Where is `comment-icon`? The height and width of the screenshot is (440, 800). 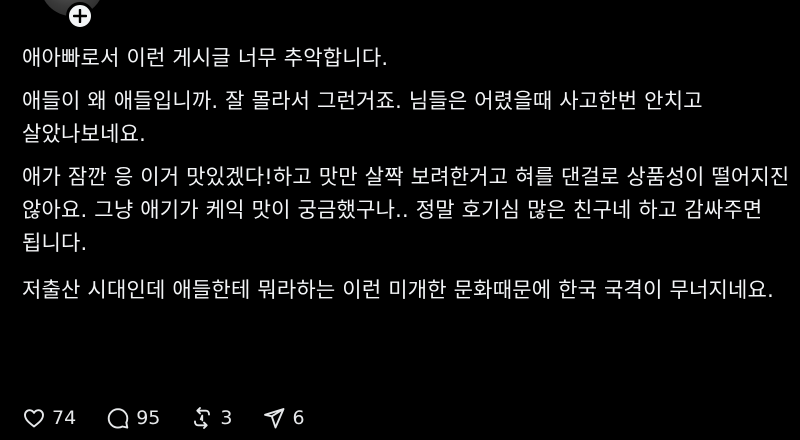
comment-icon is located at coordinates (118, 418).